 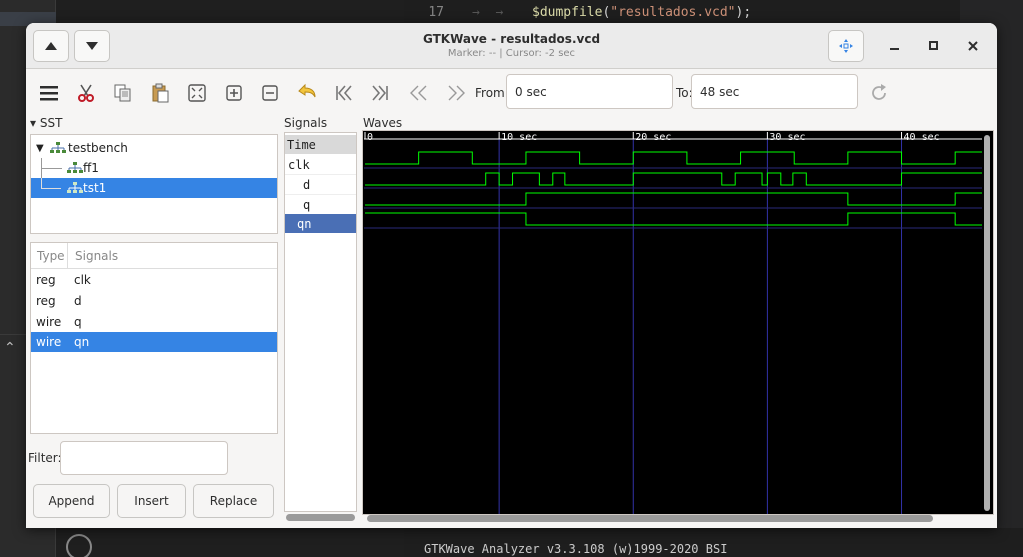 What do you see at coordinates (320, 223) in the screenshot?
I see `signal-row-qn: qn` at bounding box center [320, 223].